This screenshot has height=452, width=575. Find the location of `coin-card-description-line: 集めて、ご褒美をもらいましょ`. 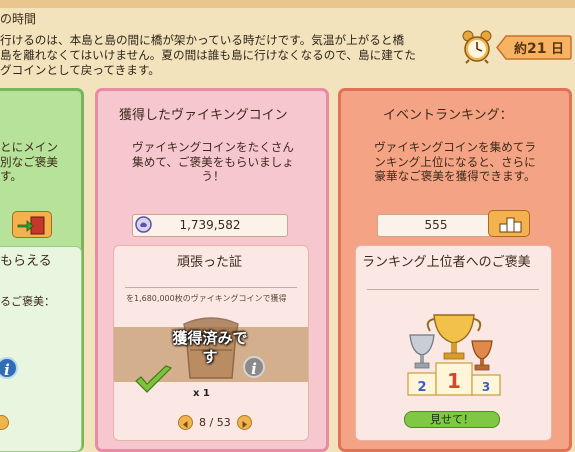

coin-card-description-line: 集めて、ご褒美をもらいましょ is located at coordinates (213, 161).